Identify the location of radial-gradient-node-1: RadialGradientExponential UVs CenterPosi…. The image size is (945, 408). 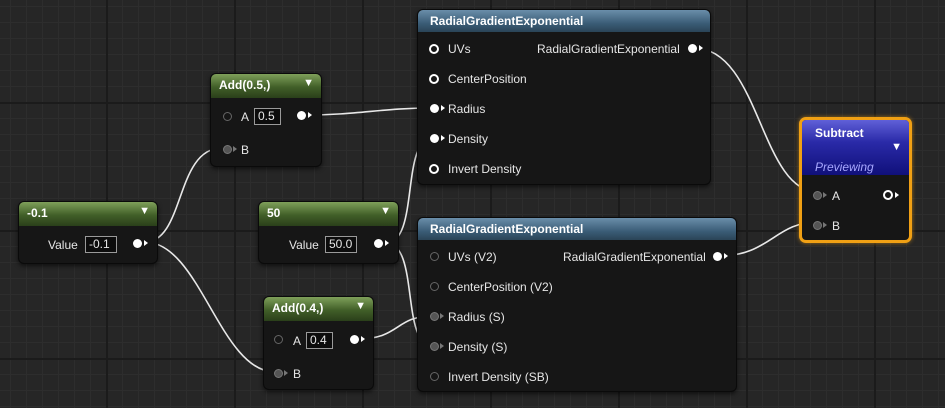
(564, 97).